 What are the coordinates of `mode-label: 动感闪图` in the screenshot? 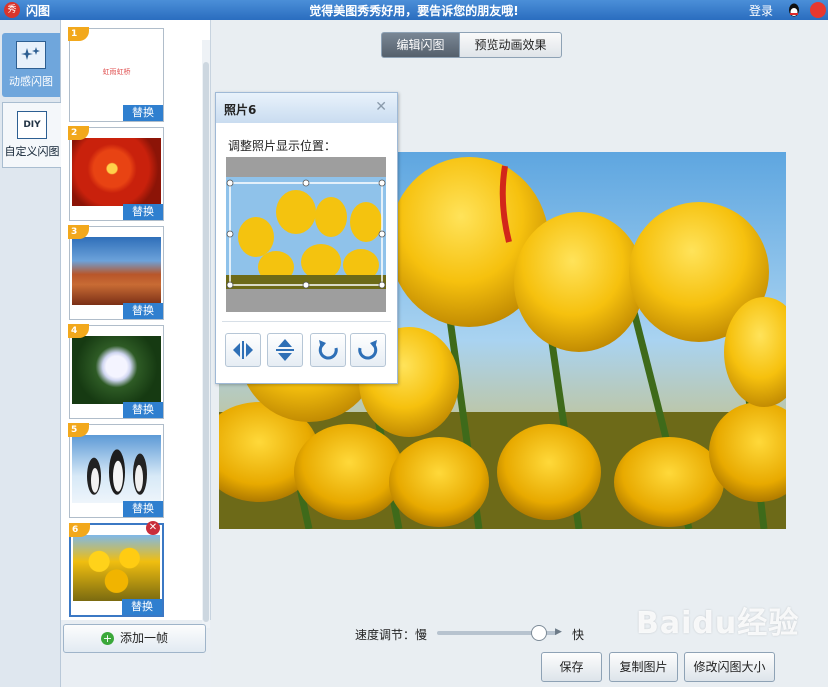 It's located at (31, 81).